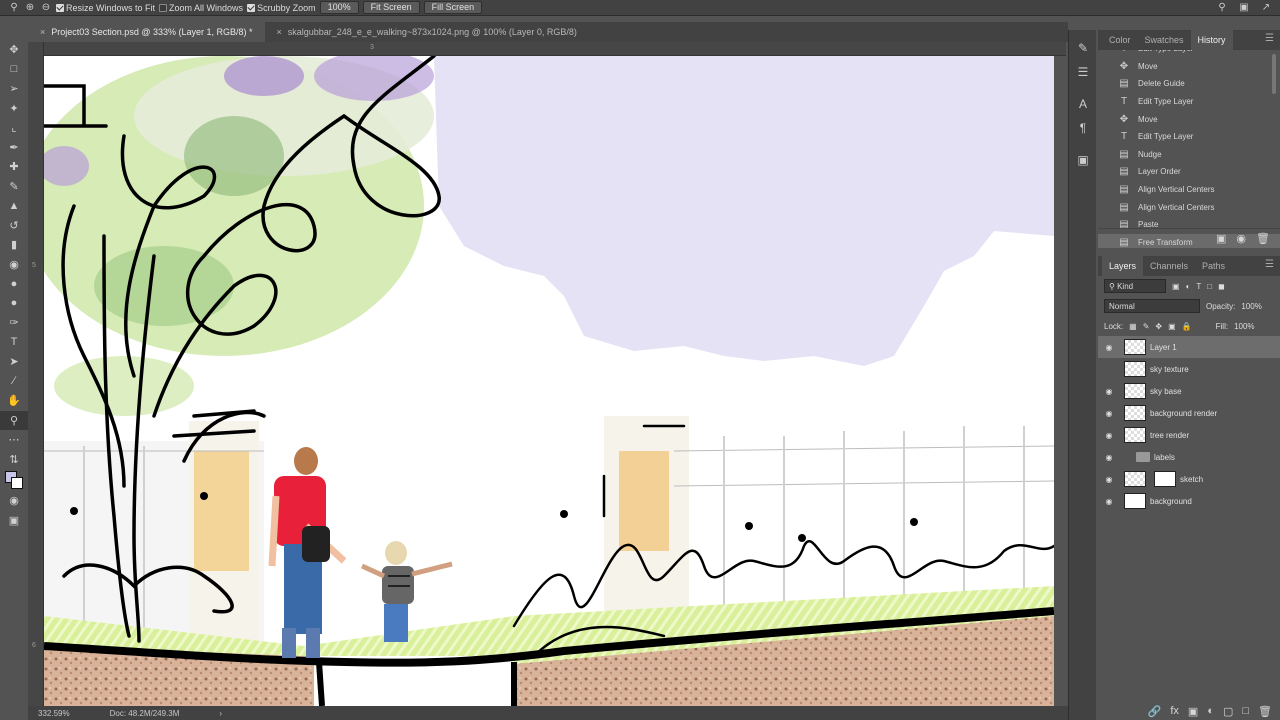  I want to click on filter-smart-icon: ◼, so click(1221, 286).